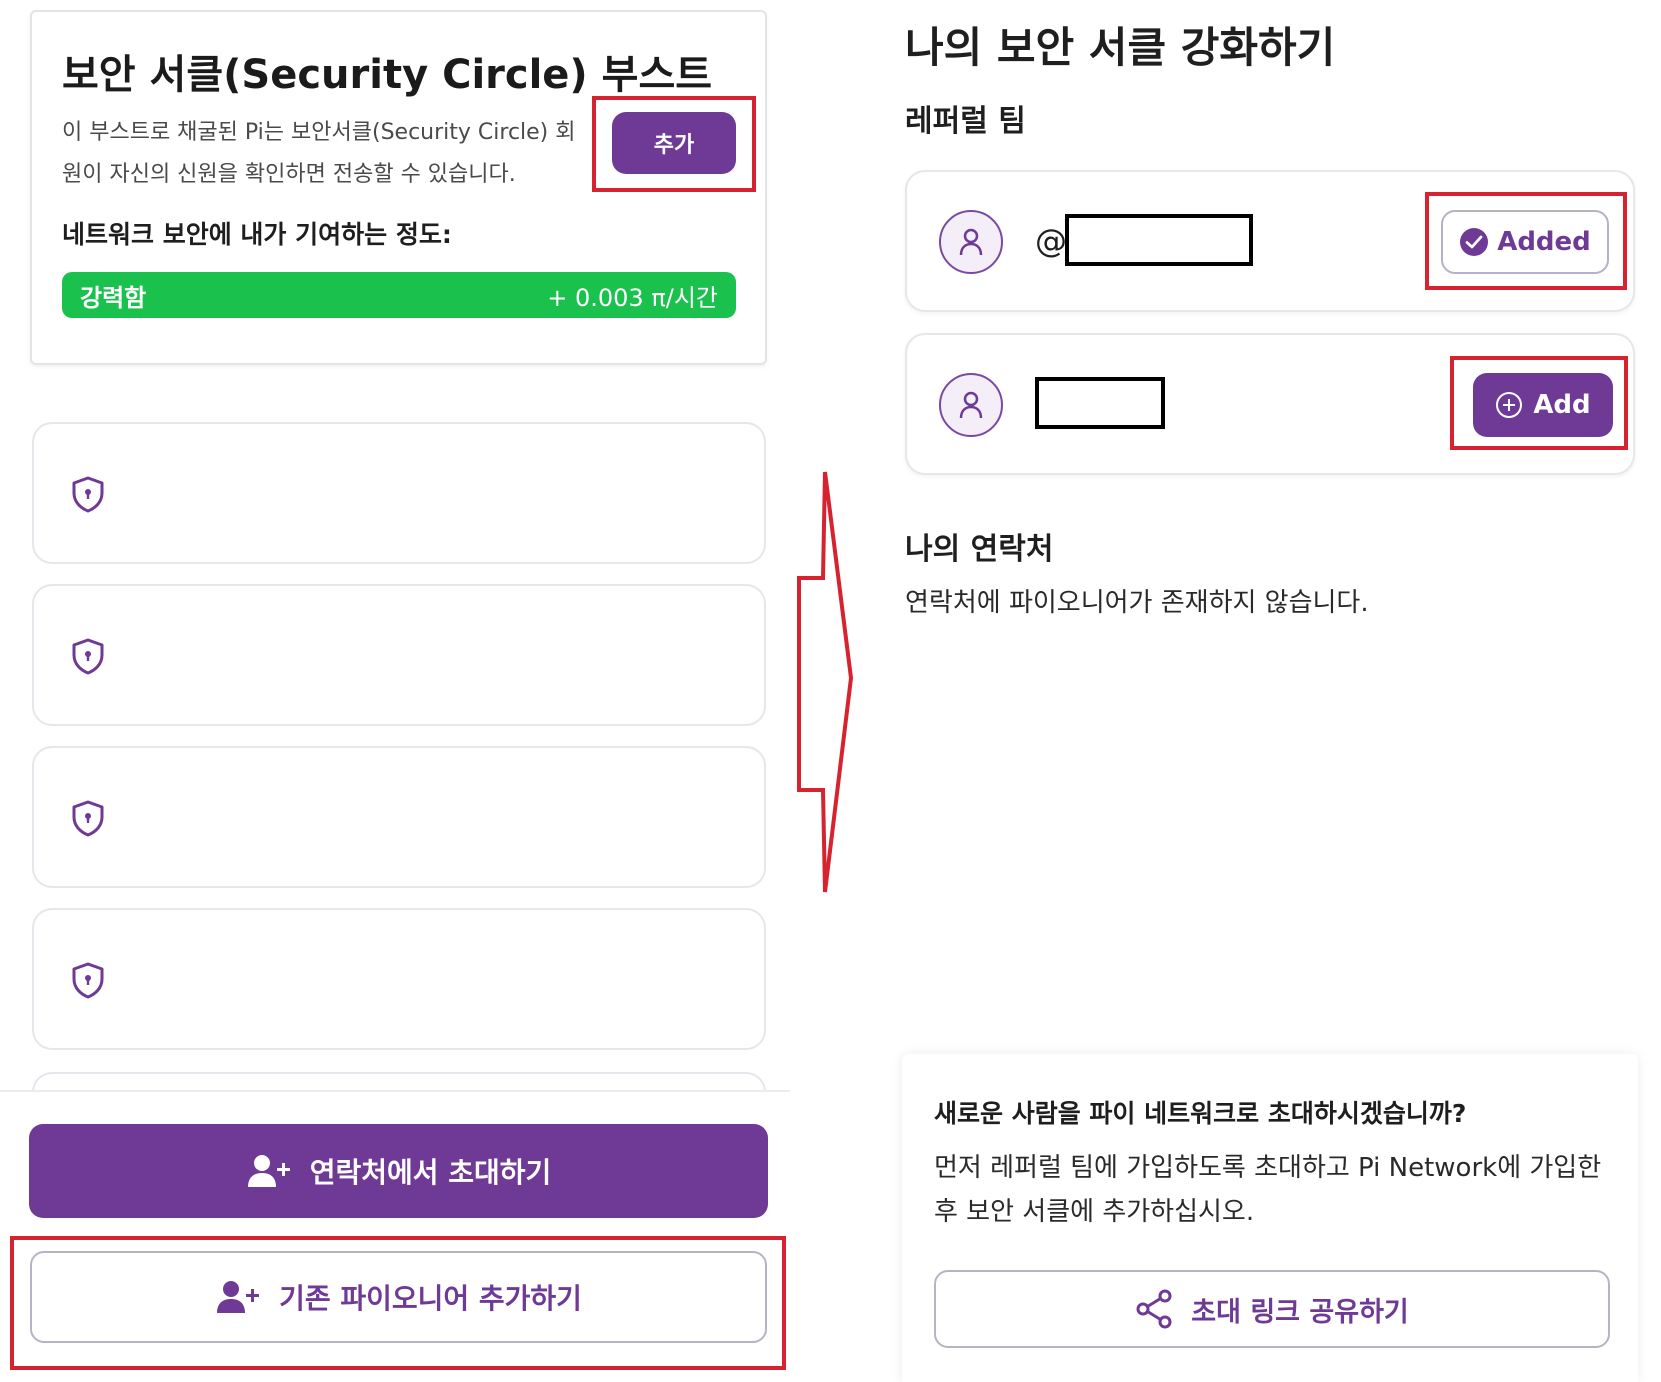  I want to click on contribution-label: 네트워크 보안에 내가 기여하는 정도:, so click(257, 234).